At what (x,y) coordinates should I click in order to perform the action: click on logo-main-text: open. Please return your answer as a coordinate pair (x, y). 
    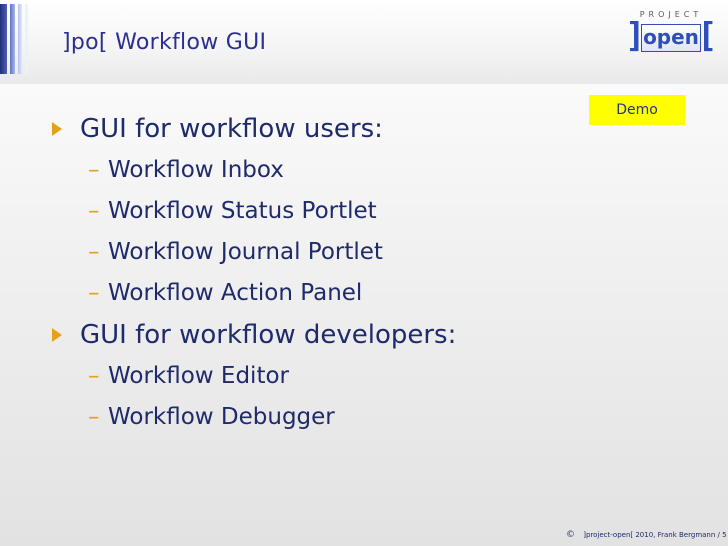
    Looking at the image, I should click on (671, 37).